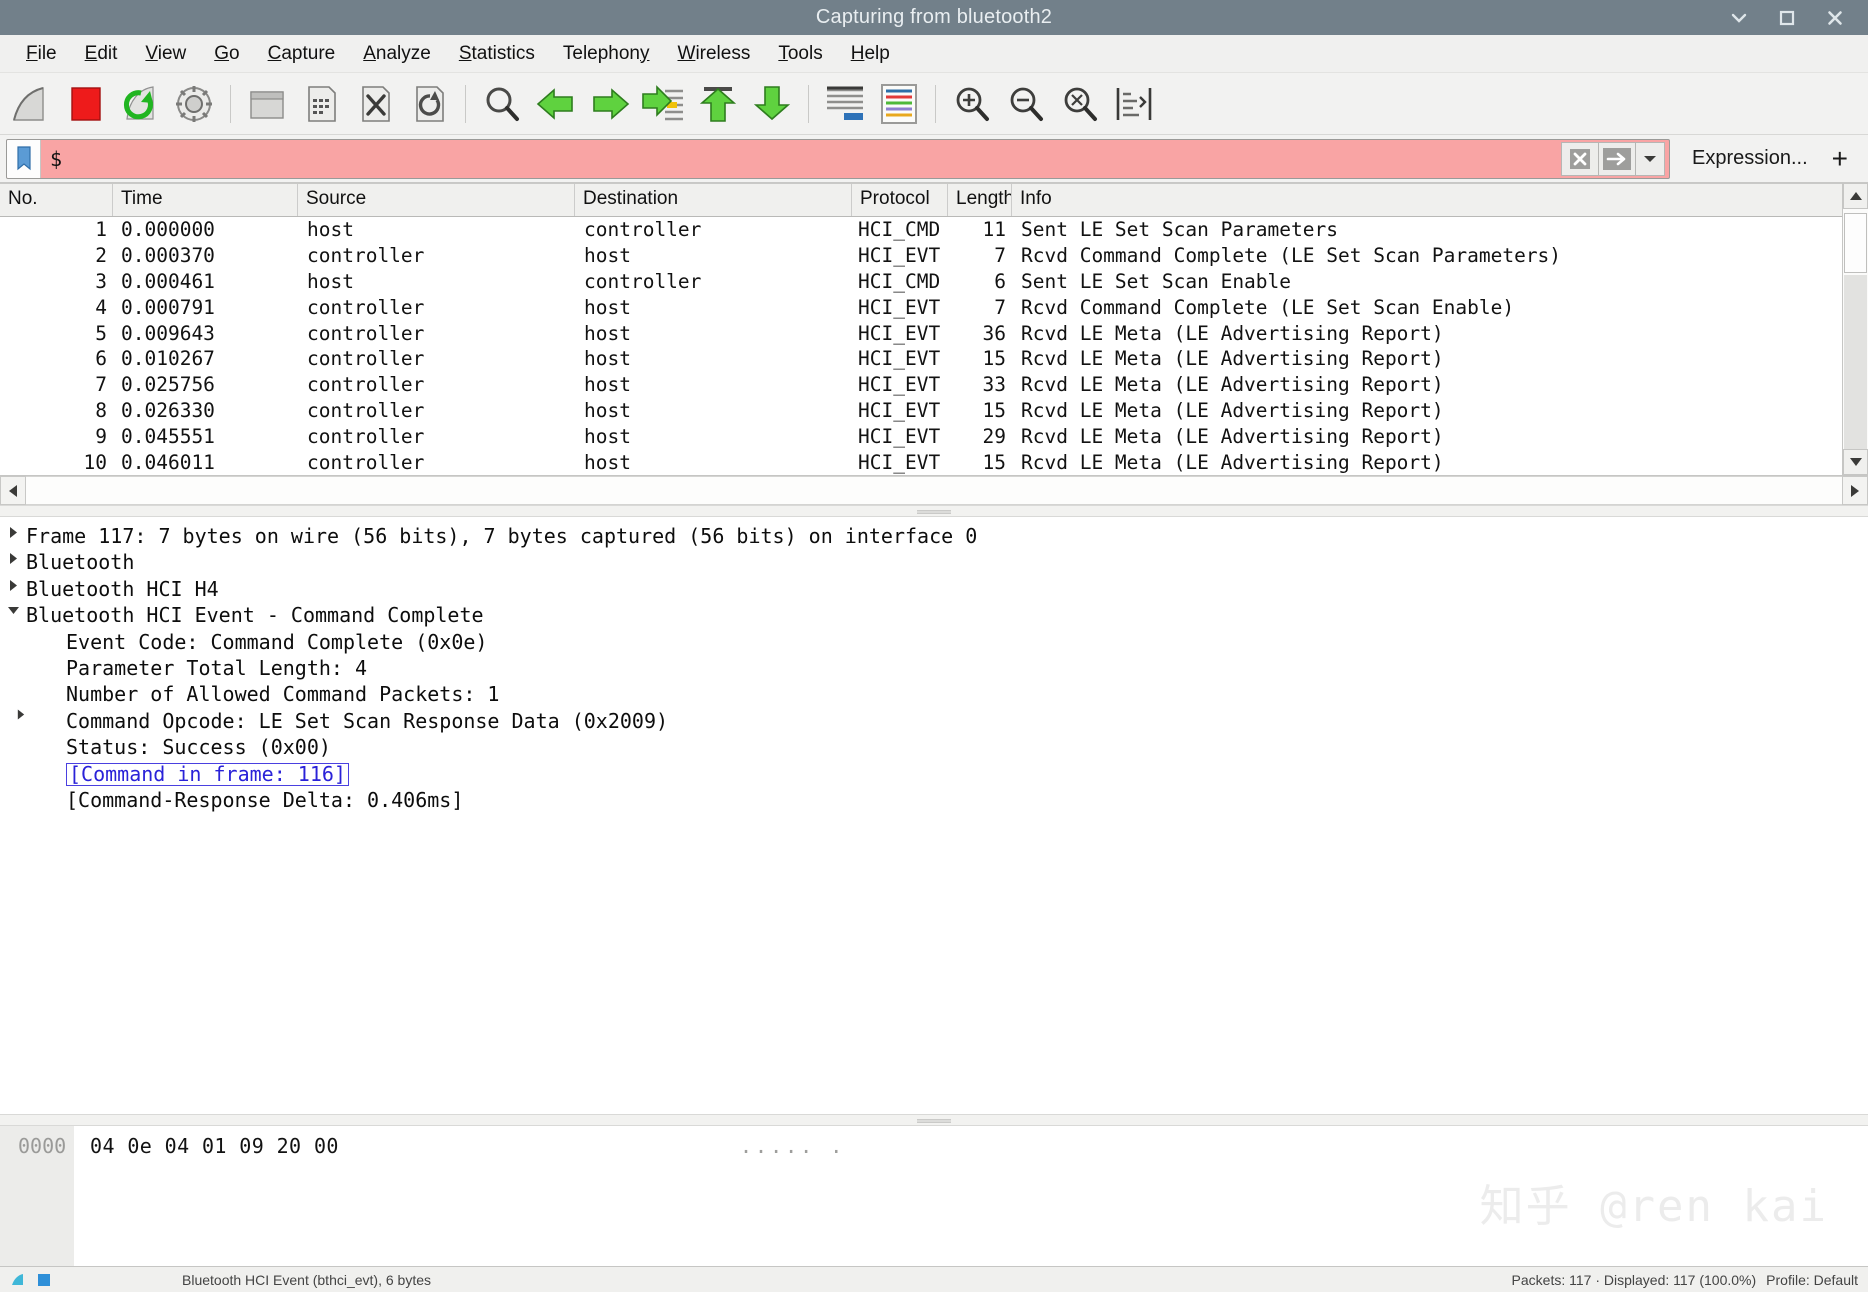  I want to click on capture-status-icon, so click(18, 1280).